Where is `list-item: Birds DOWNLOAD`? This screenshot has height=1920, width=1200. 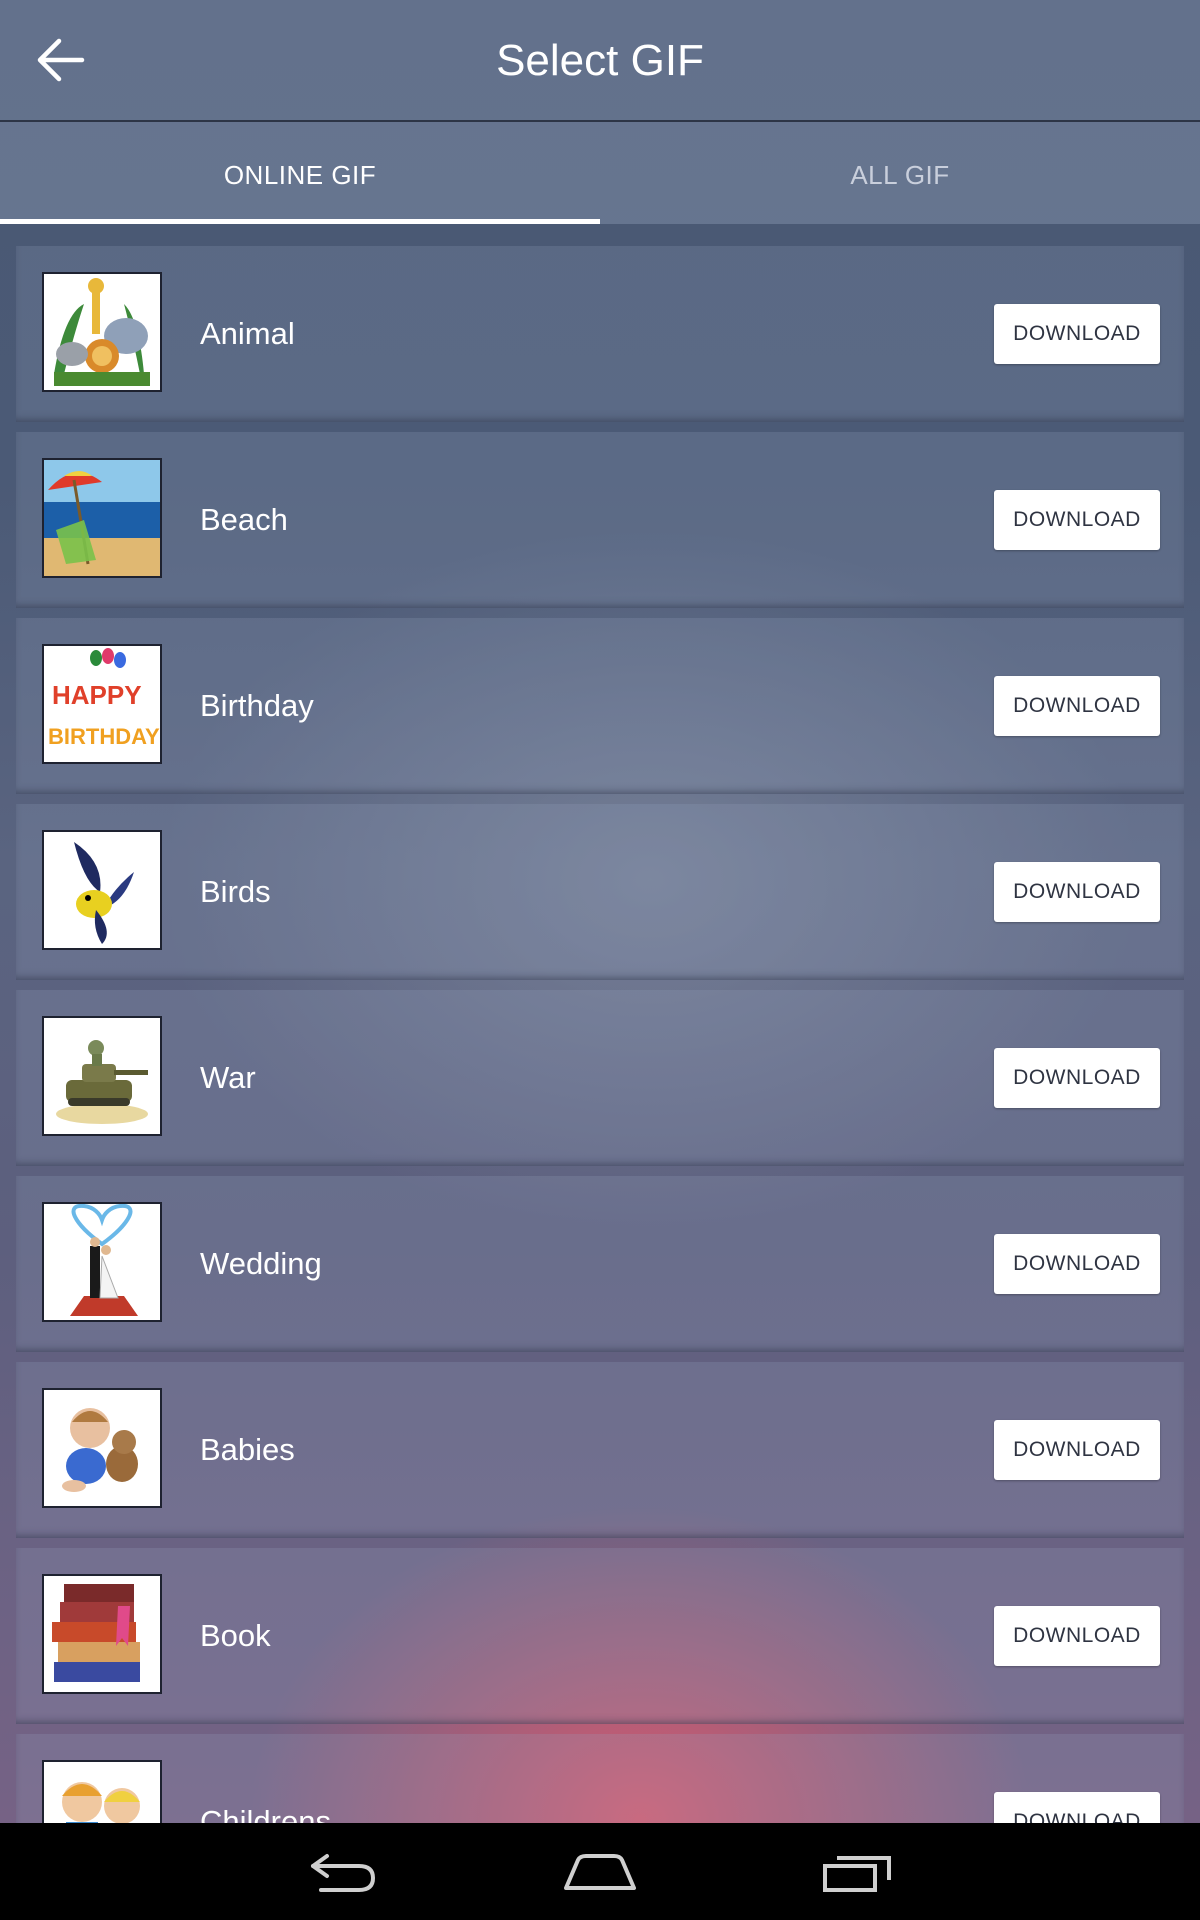
list-item: Birds DOWNLOAD is located at coordinates (600, 892).